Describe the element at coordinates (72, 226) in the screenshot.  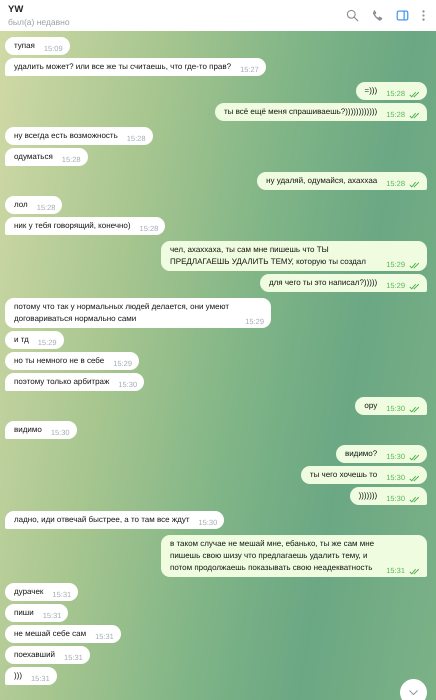
I see `message-text: ник у тебя говорящий, конечно)` at that location.